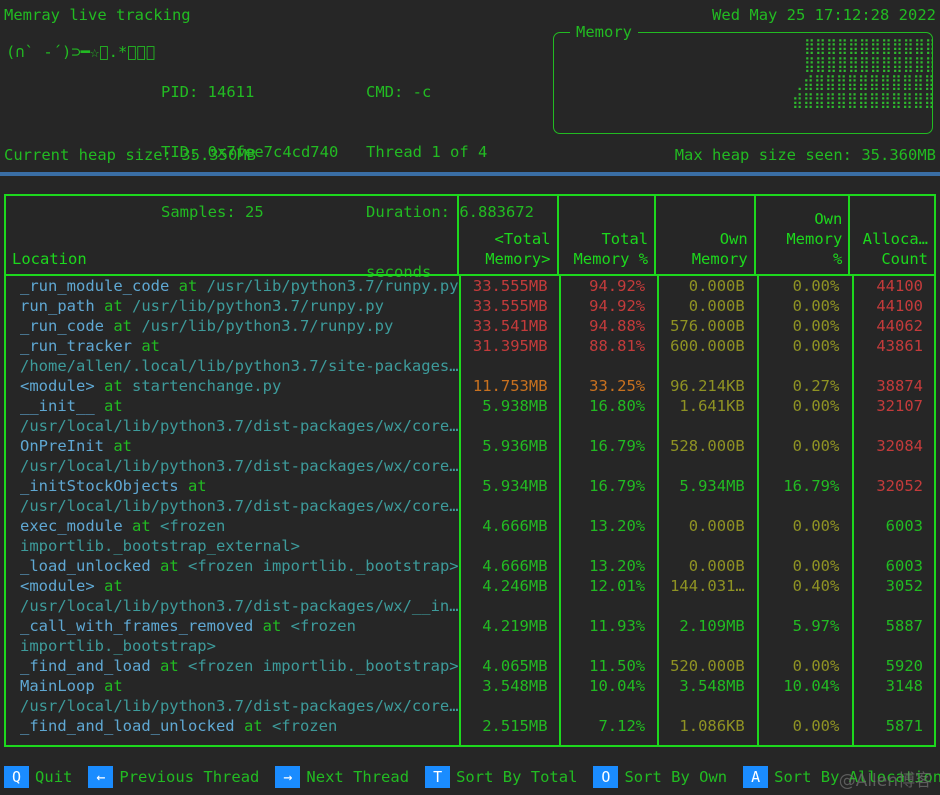 The width and height of the screenshot is (940, 795). I want to click on column-header-total-memory-pct: Total Memory %, so click(608, 235).